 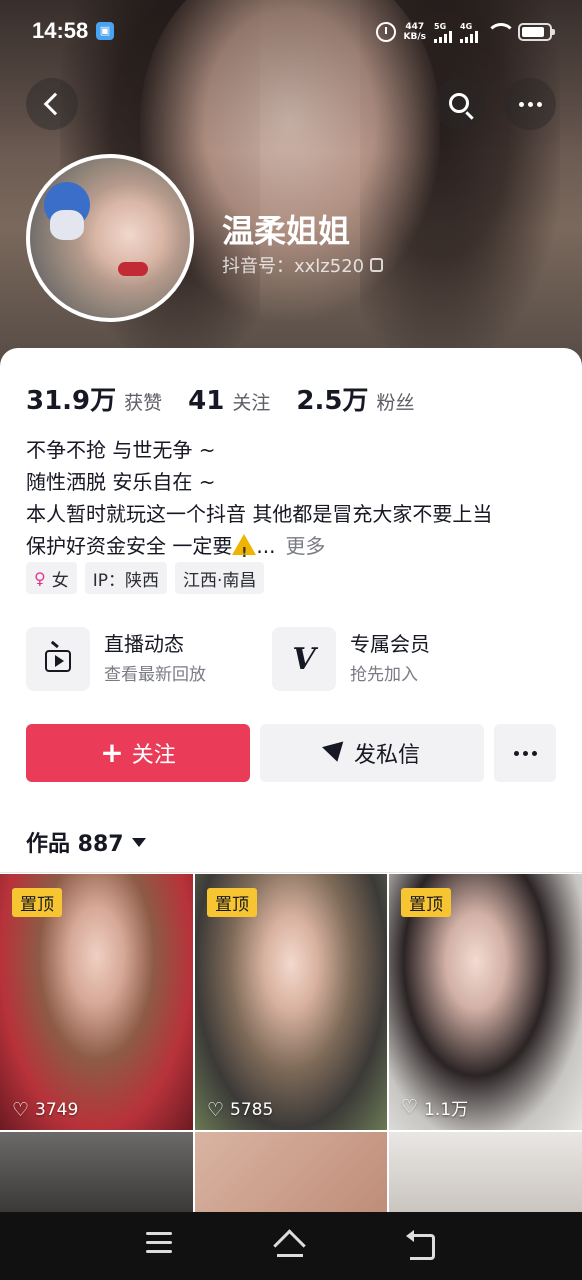 I want to click on warning-icon, so click(x=244, y=552).